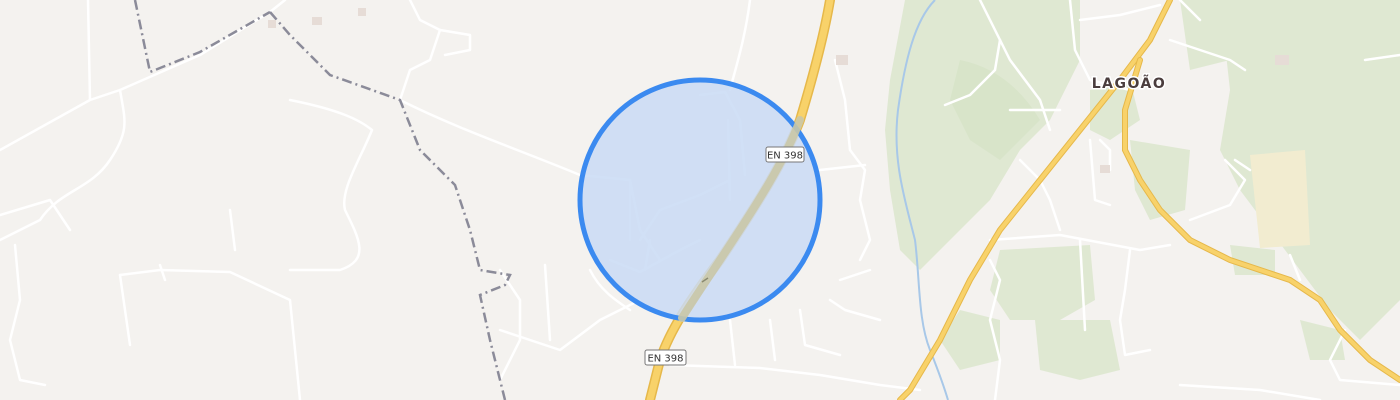 The height and width of the screenshot is (400, 1400). What do you see at coordinates (1129, 83) in the screenshot?
I see `place-label-lagoao: LAGOÃO` at bounding box center [1129, 83].